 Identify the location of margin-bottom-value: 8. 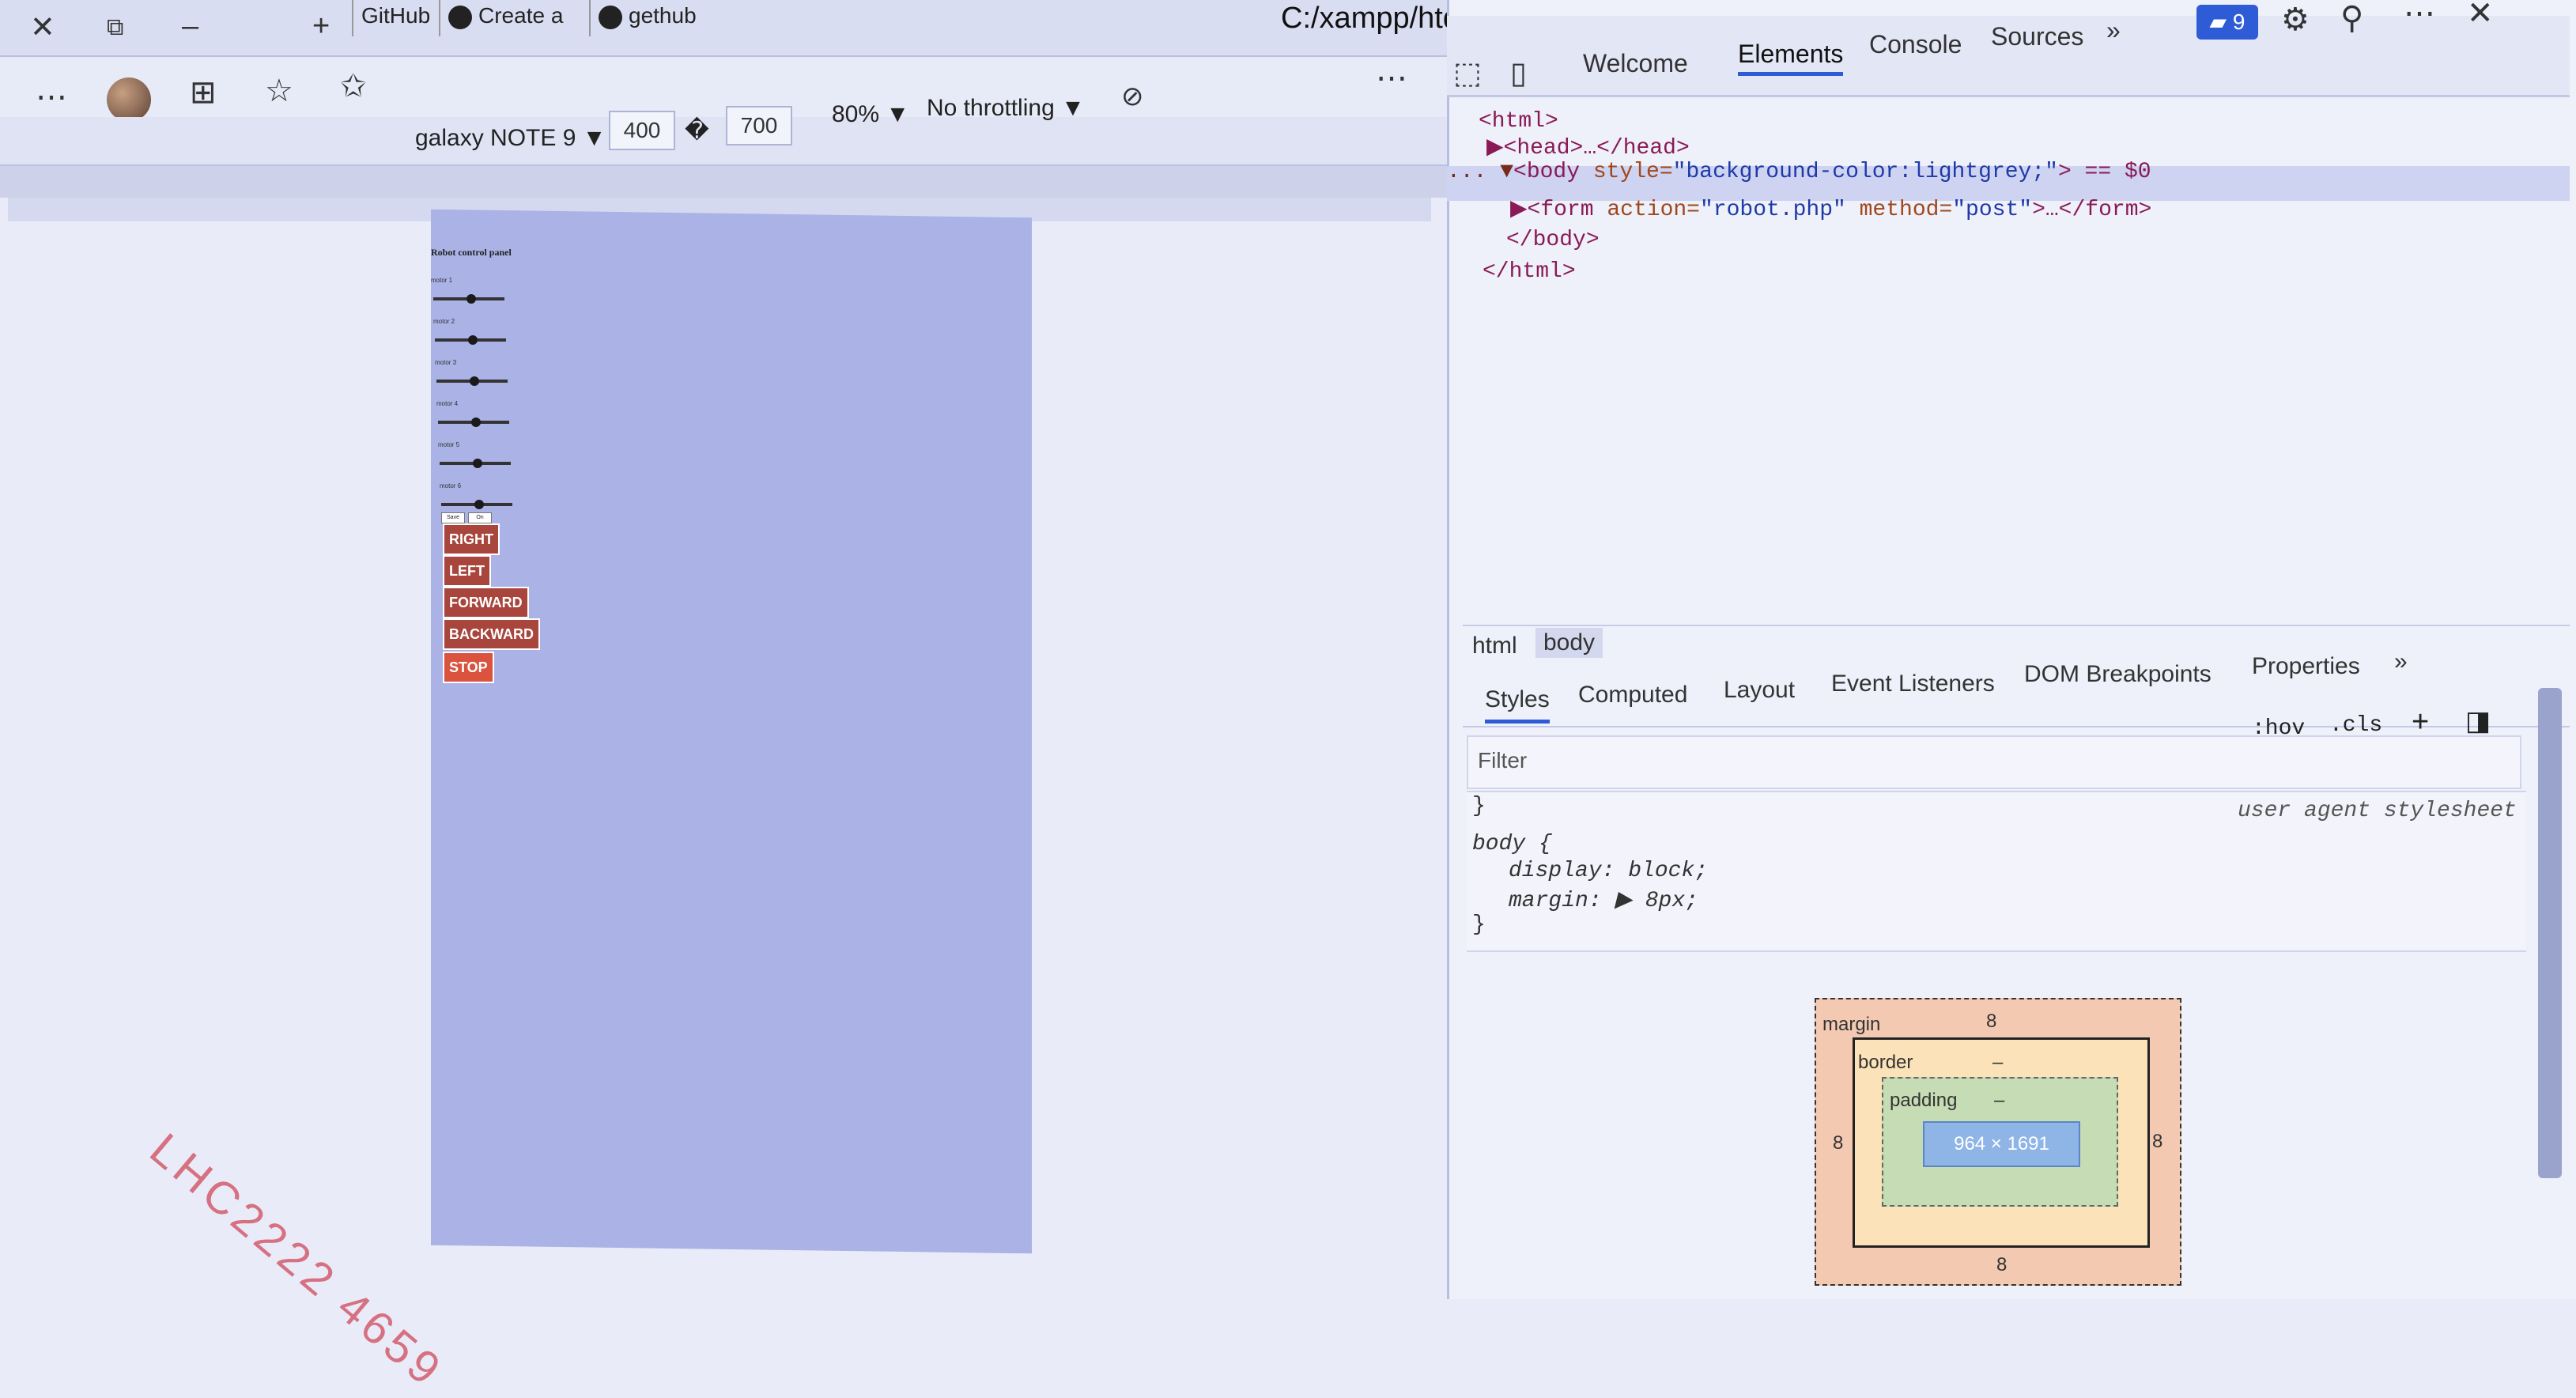
(2002, 1264).